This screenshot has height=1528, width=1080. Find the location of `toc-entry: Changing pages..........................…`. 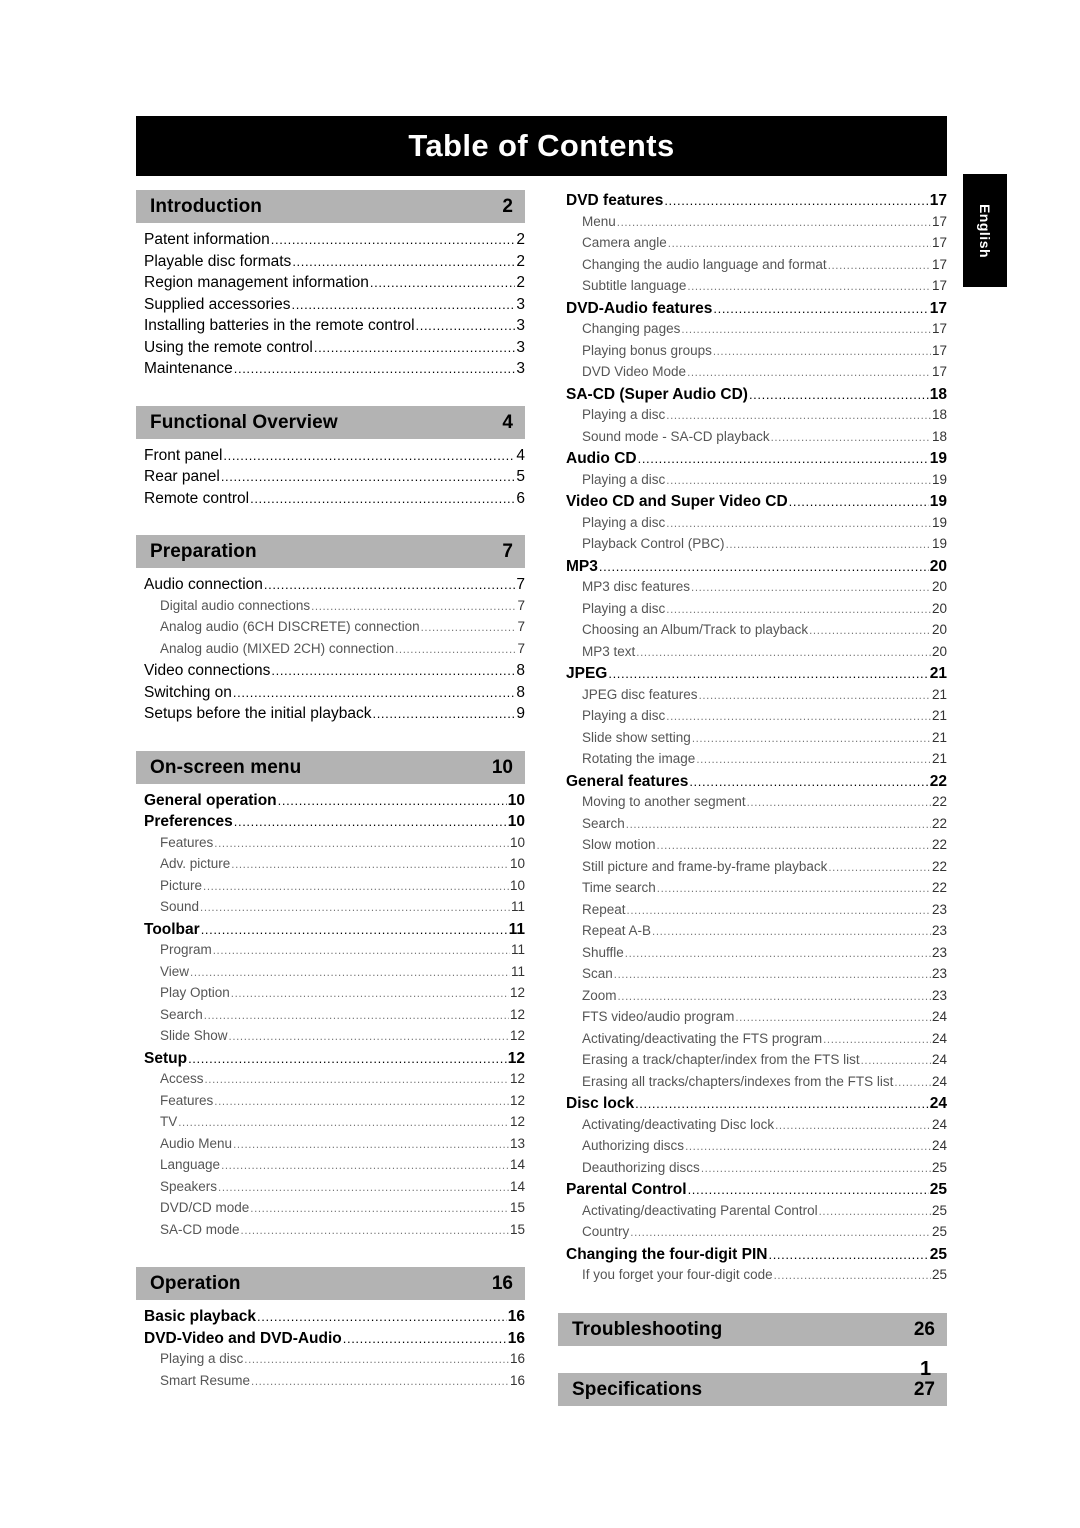

toc-entry: Changing pages..........................… is located at coordinates (752, 330).